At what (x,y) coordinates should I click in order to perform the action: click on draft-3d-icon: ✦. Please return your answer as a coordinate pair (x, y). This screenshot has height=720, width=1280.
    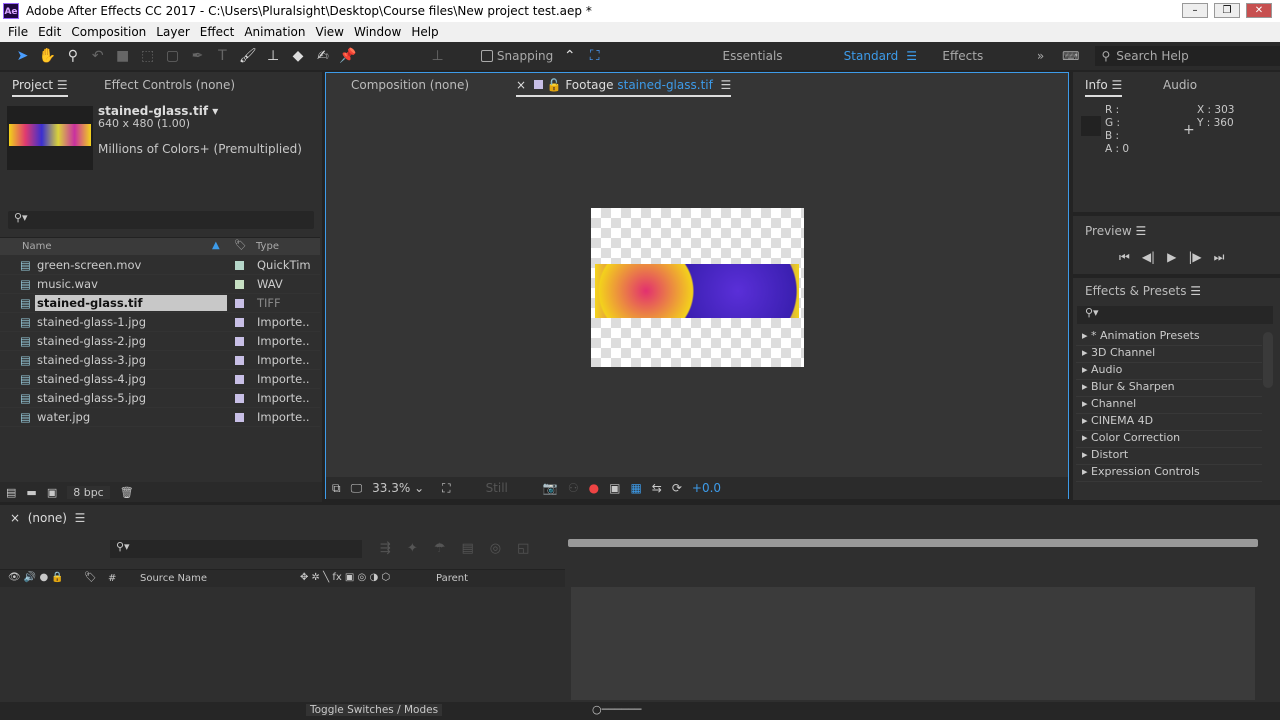
    Looking at the image, I should click on (412, 548).